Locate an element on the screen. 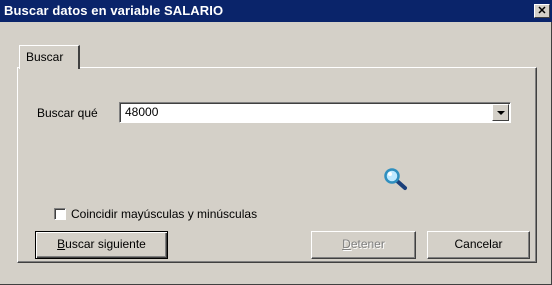 Image resolution: width=552 pixels, height=285 pixels. magnifier-icon is located at coordinates (395, 179).